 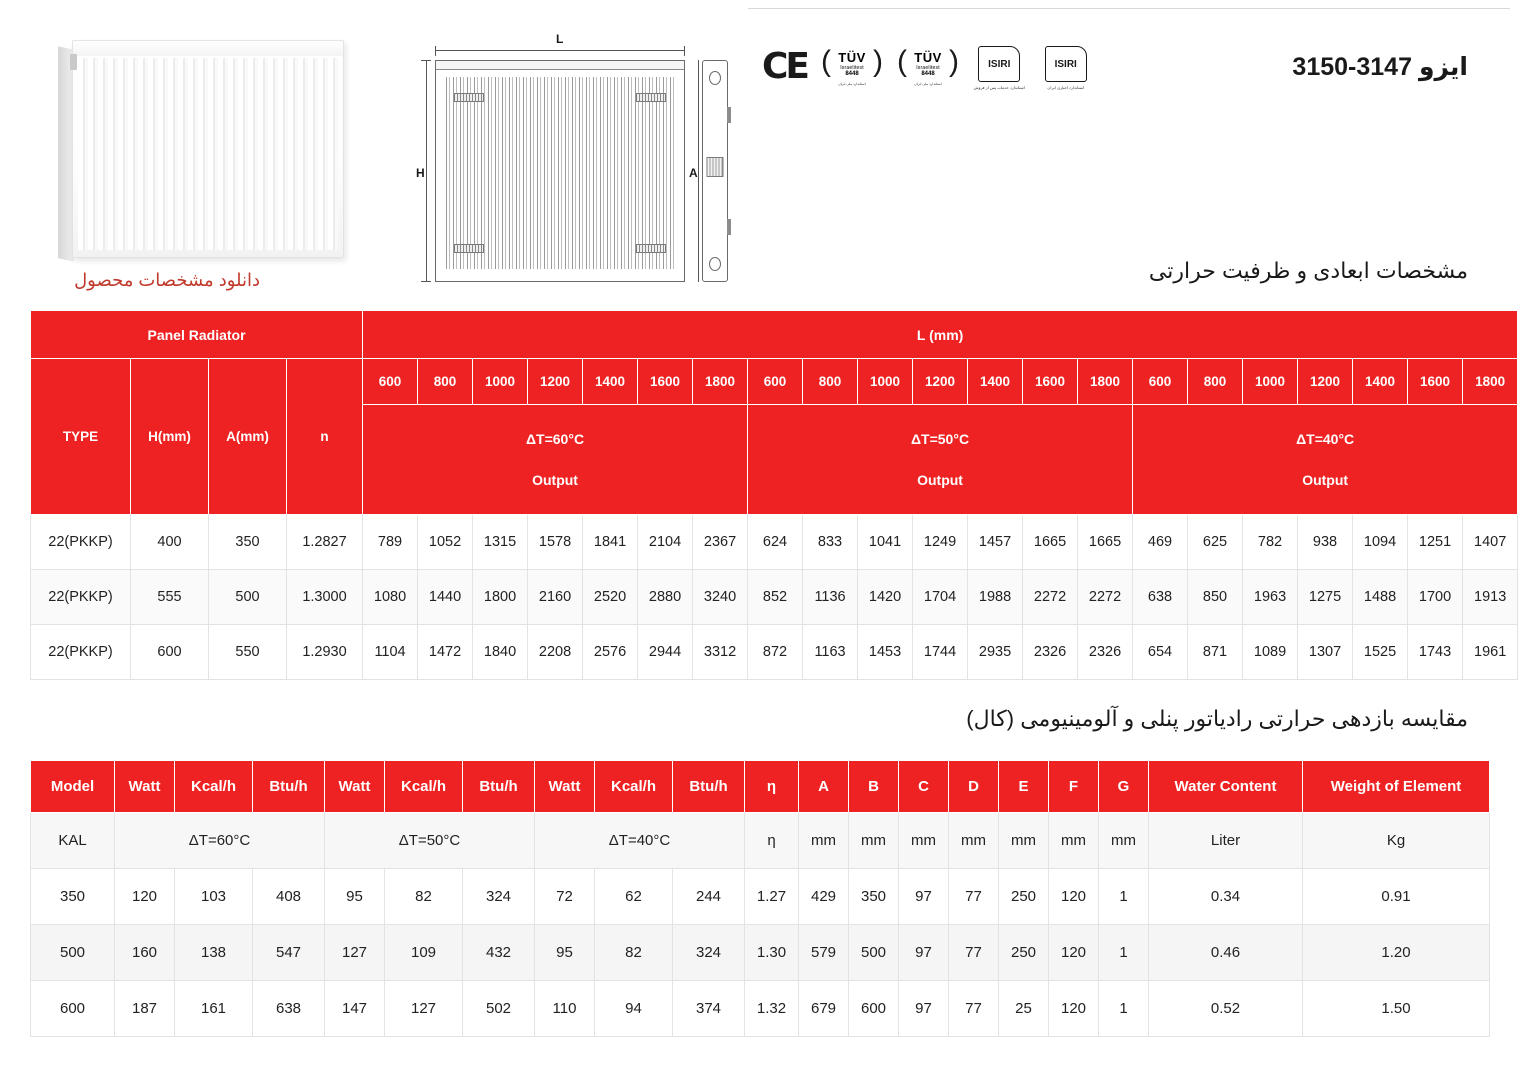 I want to click on delta-temp-label: ΔT=40°C, so click(x=1325, y=438).